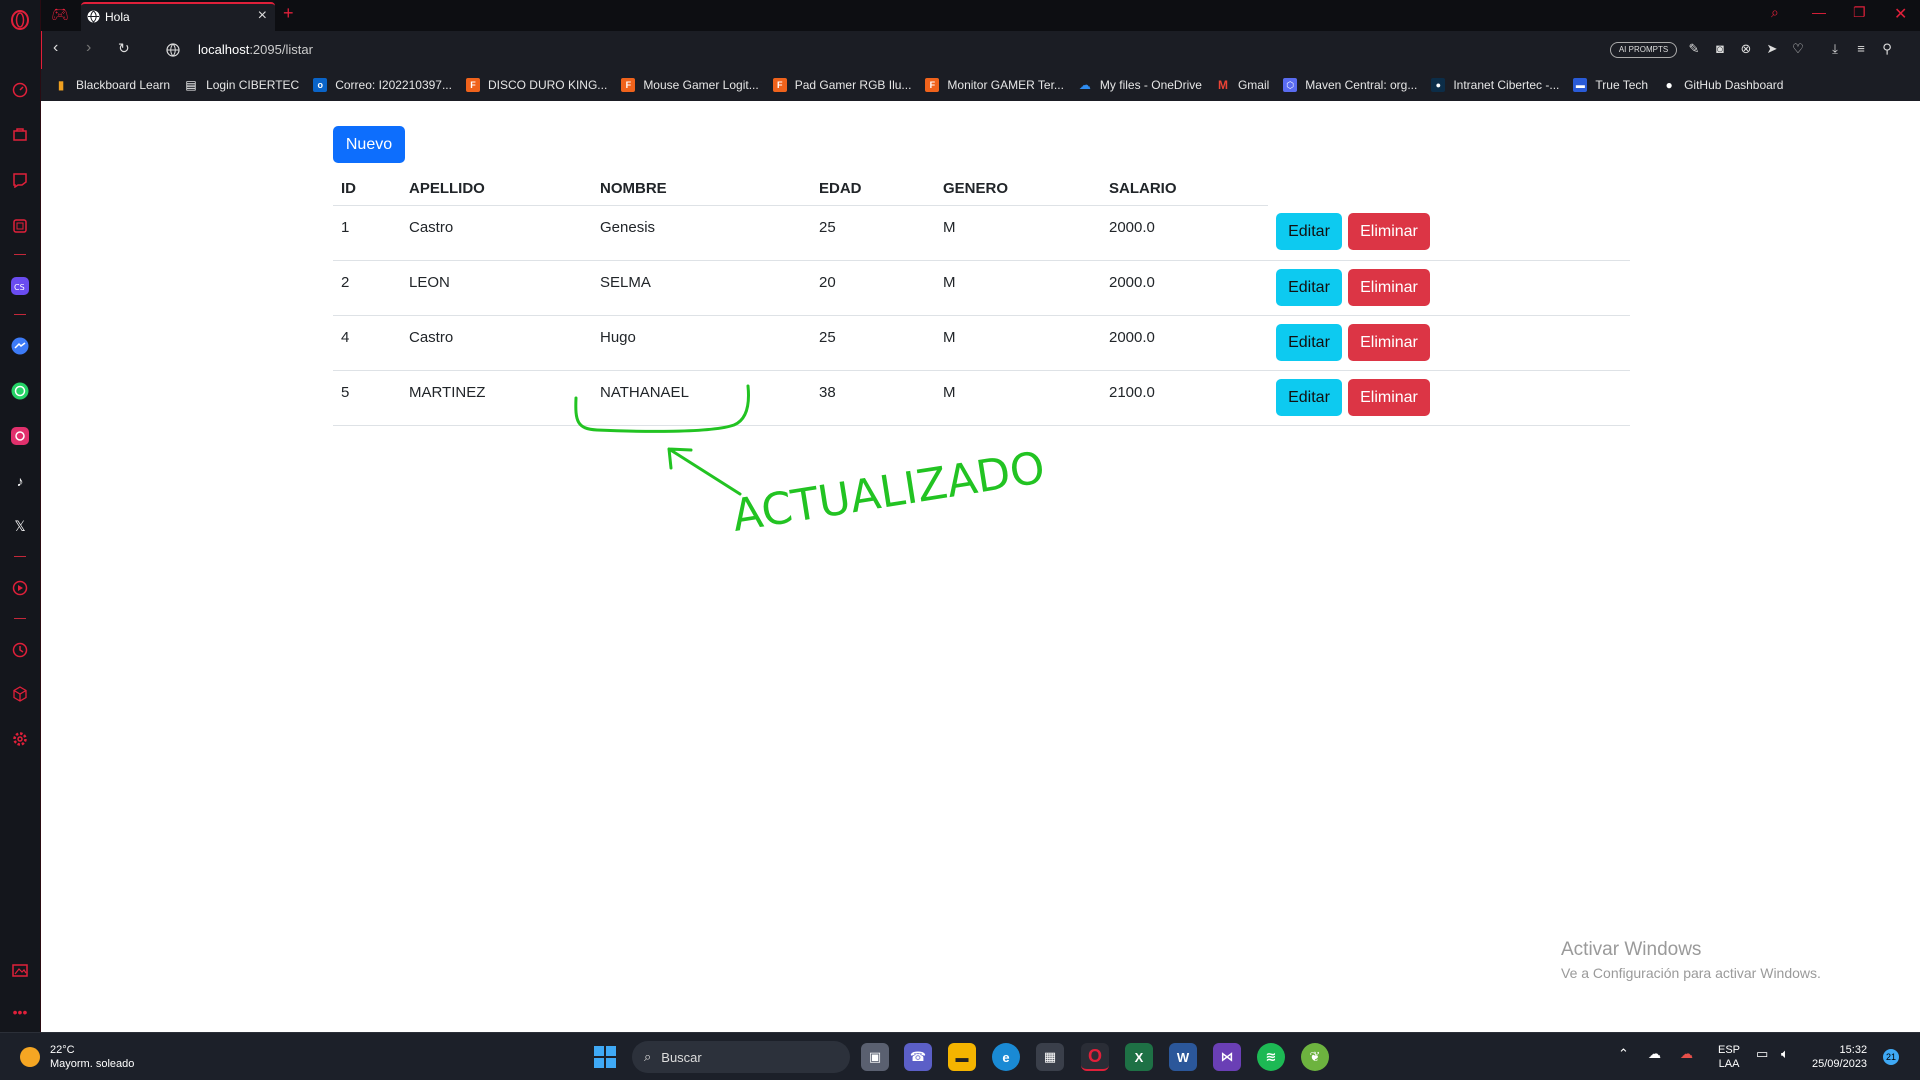 The width and height of the screenshot is (1920, 1080). I want to click on display-icon: ▭, so click(1762, 1054).